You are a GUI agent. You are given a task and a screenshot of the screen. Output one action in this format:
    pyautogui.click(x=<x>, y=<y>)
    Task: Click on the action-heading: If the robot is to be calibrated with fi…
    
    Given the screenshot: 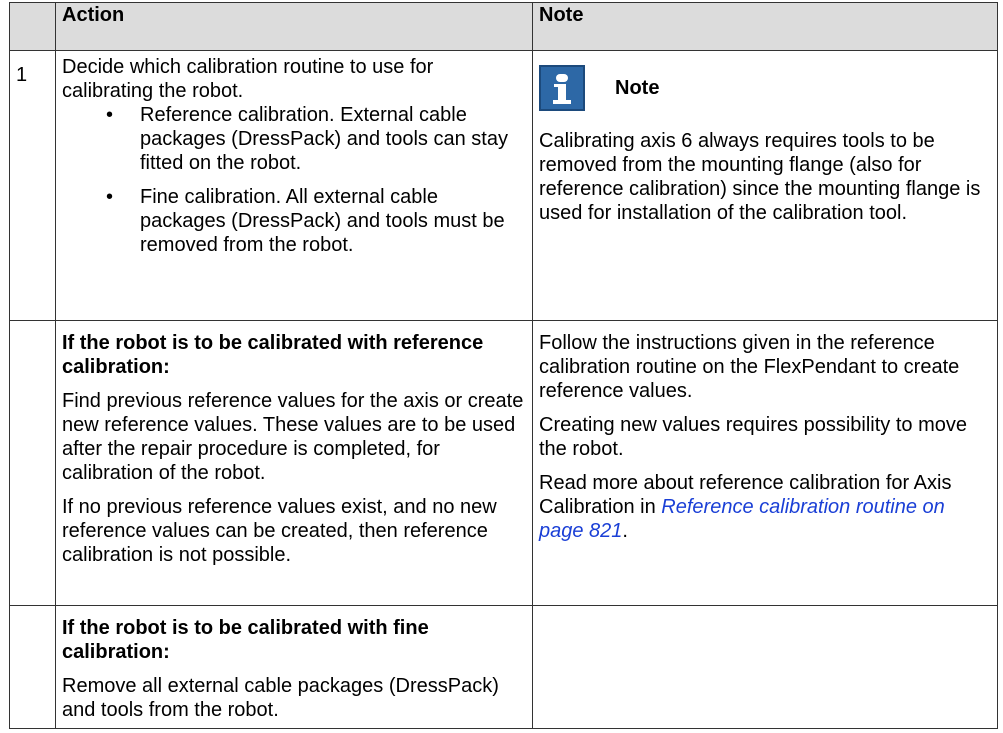 What is the action you would take?
    pyautogui.click(x=245, y=640)
    